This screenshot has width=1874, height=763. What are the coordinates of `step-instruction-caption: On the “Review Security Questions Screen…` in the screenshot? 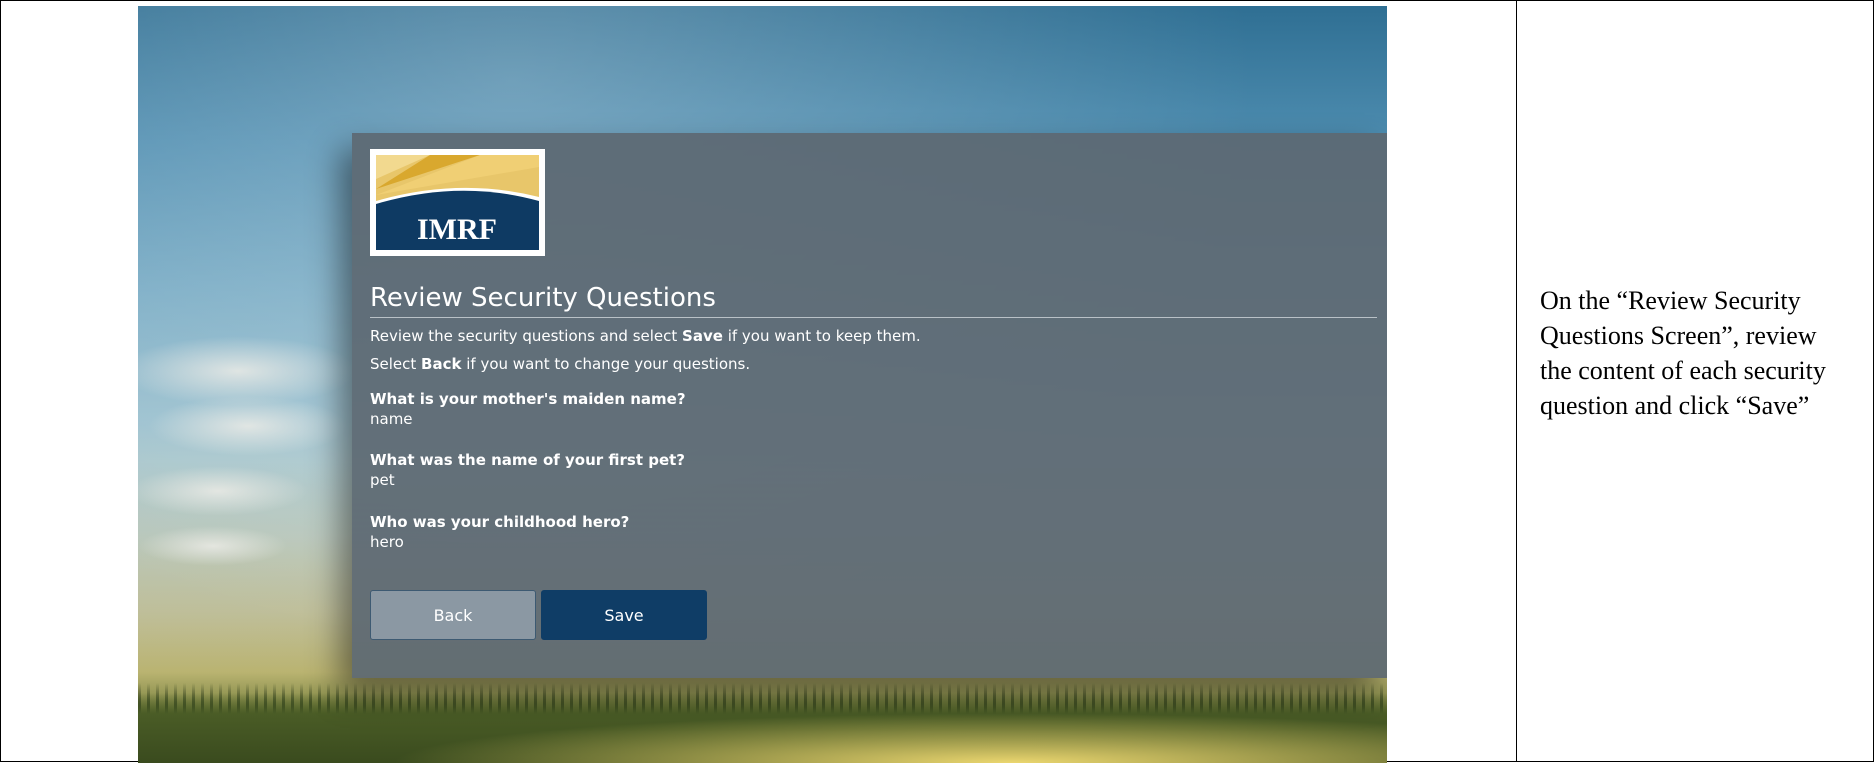 It's located at (1683, 353).